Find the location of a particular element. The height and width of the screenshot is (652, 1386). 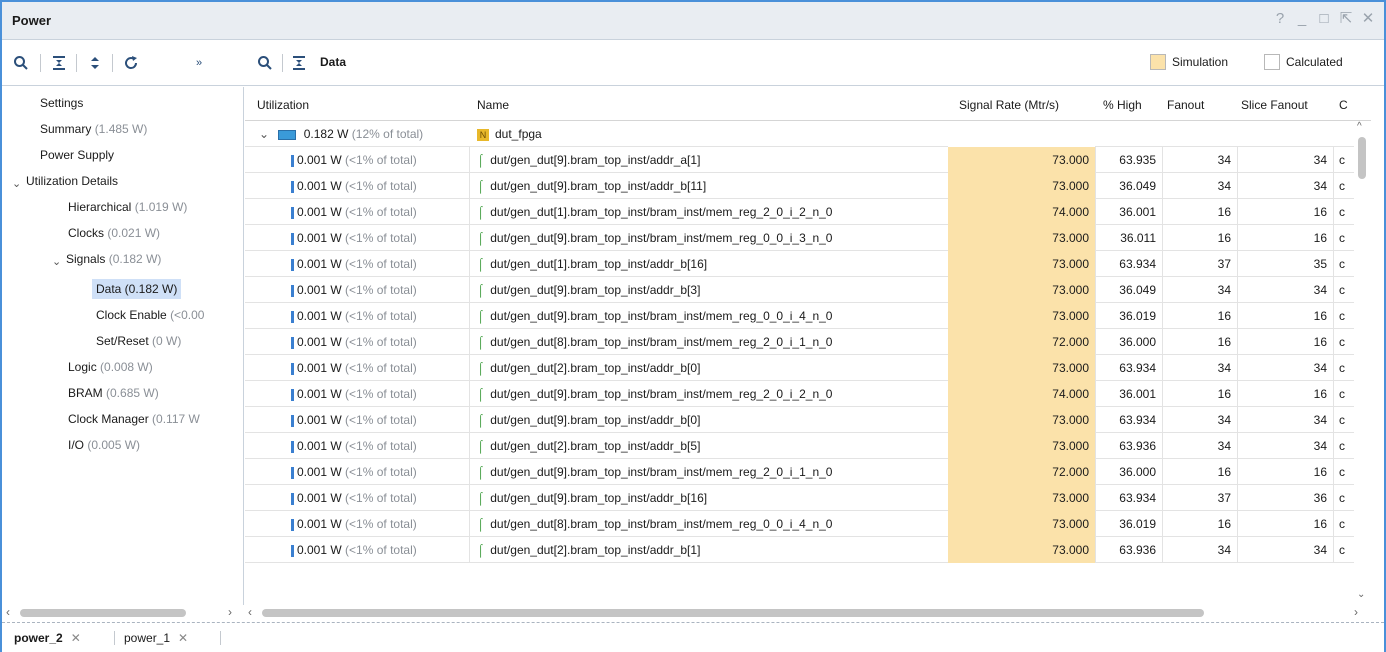

expand-all-icon is located at coordinates (95, 63).